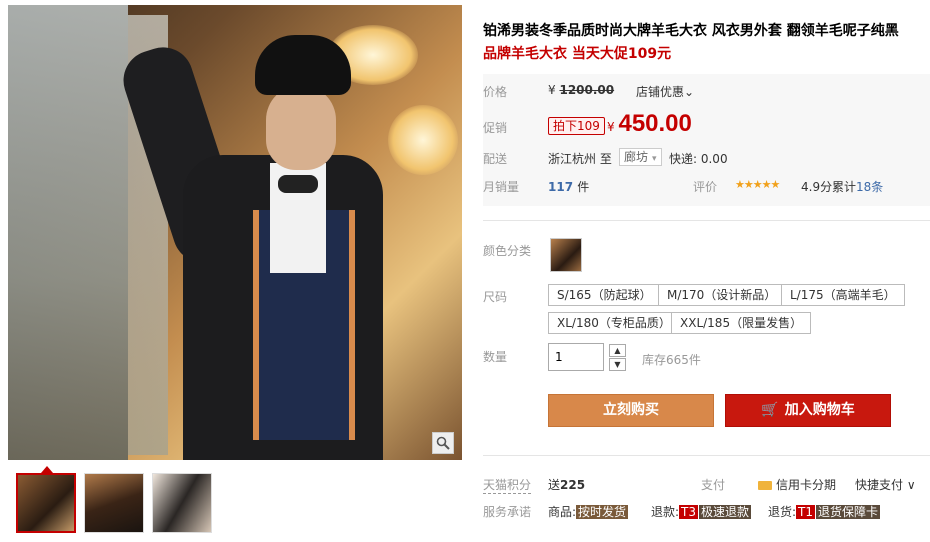 Image resolution: width=930 pixels, height=542 pixels. I want to click on cart-icon: 🛒, so click(770, 410).